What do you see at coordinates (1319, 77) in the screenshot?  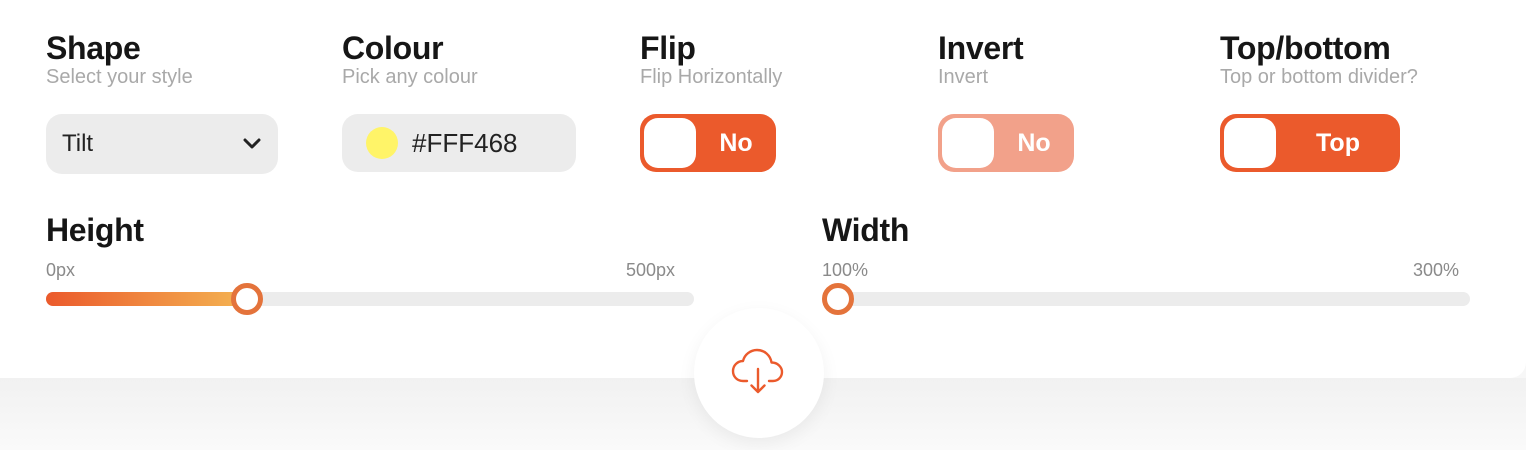 I see `position-subtitle: Top or bottom divider?` at bounding box center [1319, 77].